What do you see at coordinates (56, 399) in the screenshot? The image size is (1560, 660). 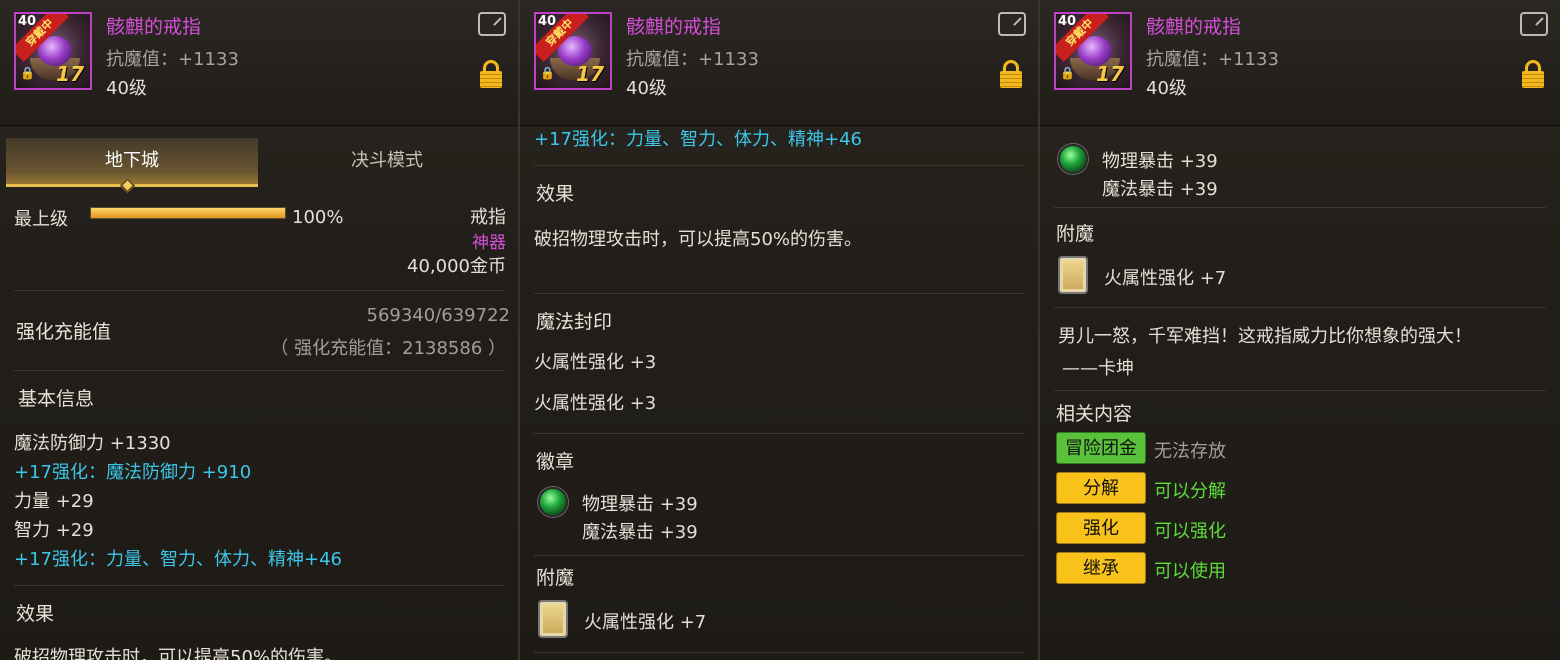 I see `basic-info-header: 基本信息` at bounding box center [56, 399].